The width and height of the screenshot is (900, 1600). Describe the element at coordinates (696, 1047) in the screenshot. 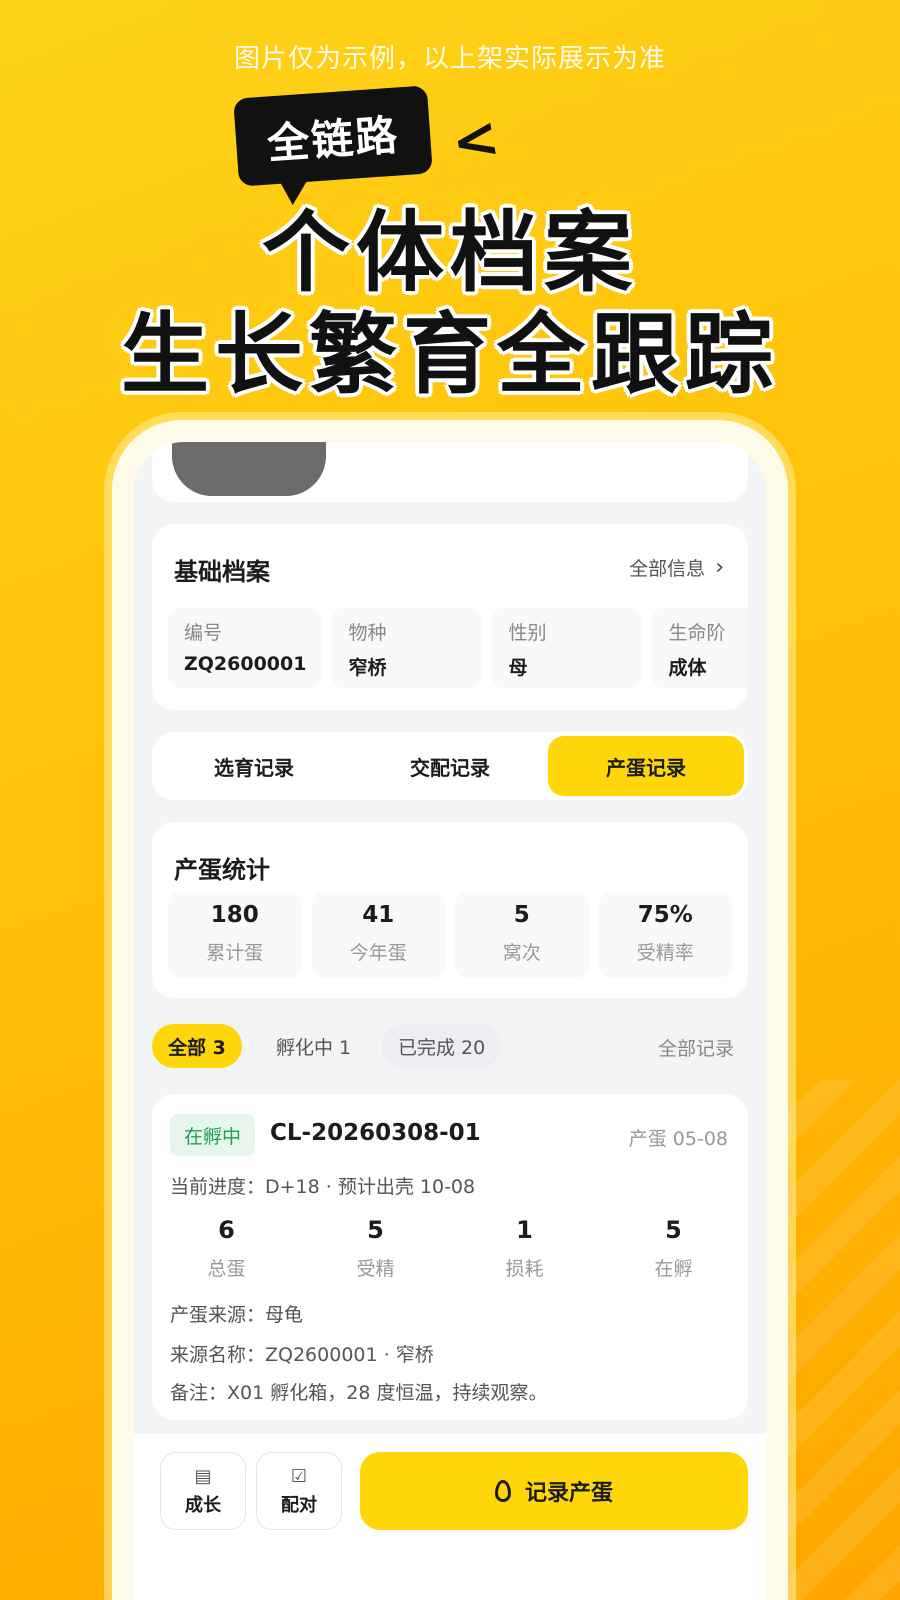

I see `all-records-link: 全部记录` at that location.